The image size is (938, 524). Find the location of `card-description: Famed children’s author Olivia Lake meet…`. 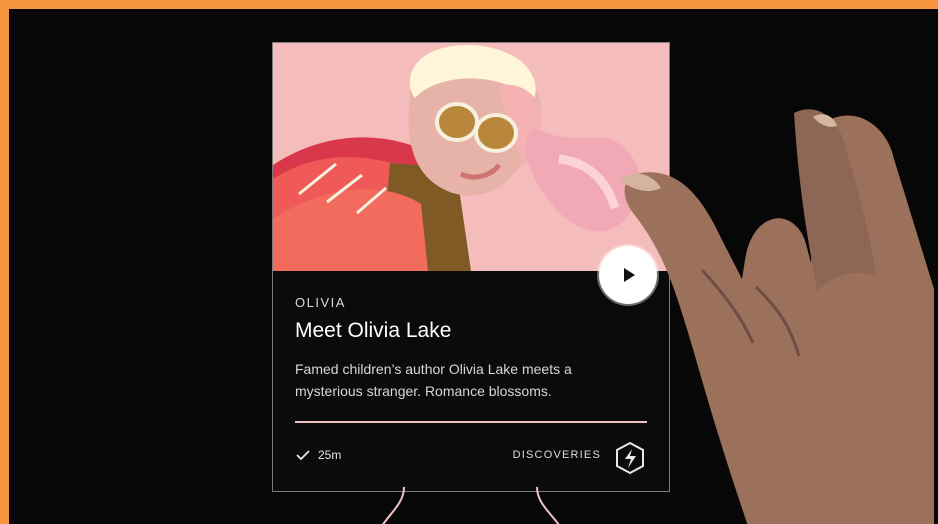

card-description: Famed children’s author Olivia Lake meet… is located at coordinates (433, 380).